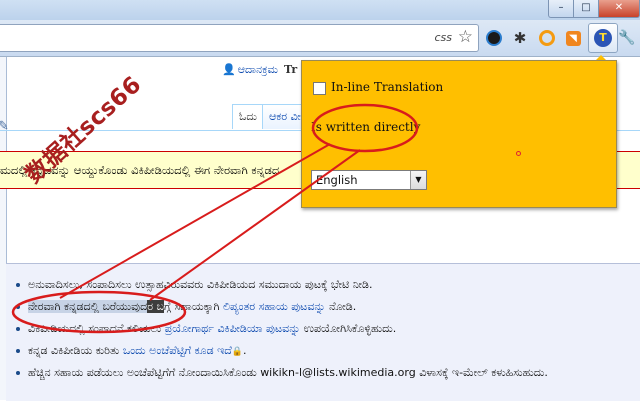 This screenshot has height=401, width=640. Describe the element at coordinates (547, 38) in the screenshot. I see `opera-icon` at that location.